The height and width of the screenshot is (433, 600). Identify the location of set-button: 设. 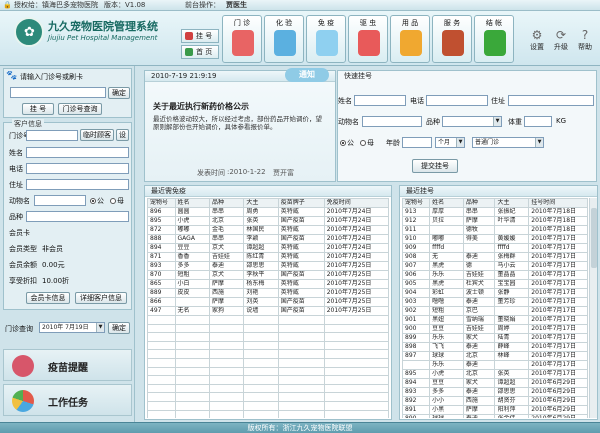
(122, 135).